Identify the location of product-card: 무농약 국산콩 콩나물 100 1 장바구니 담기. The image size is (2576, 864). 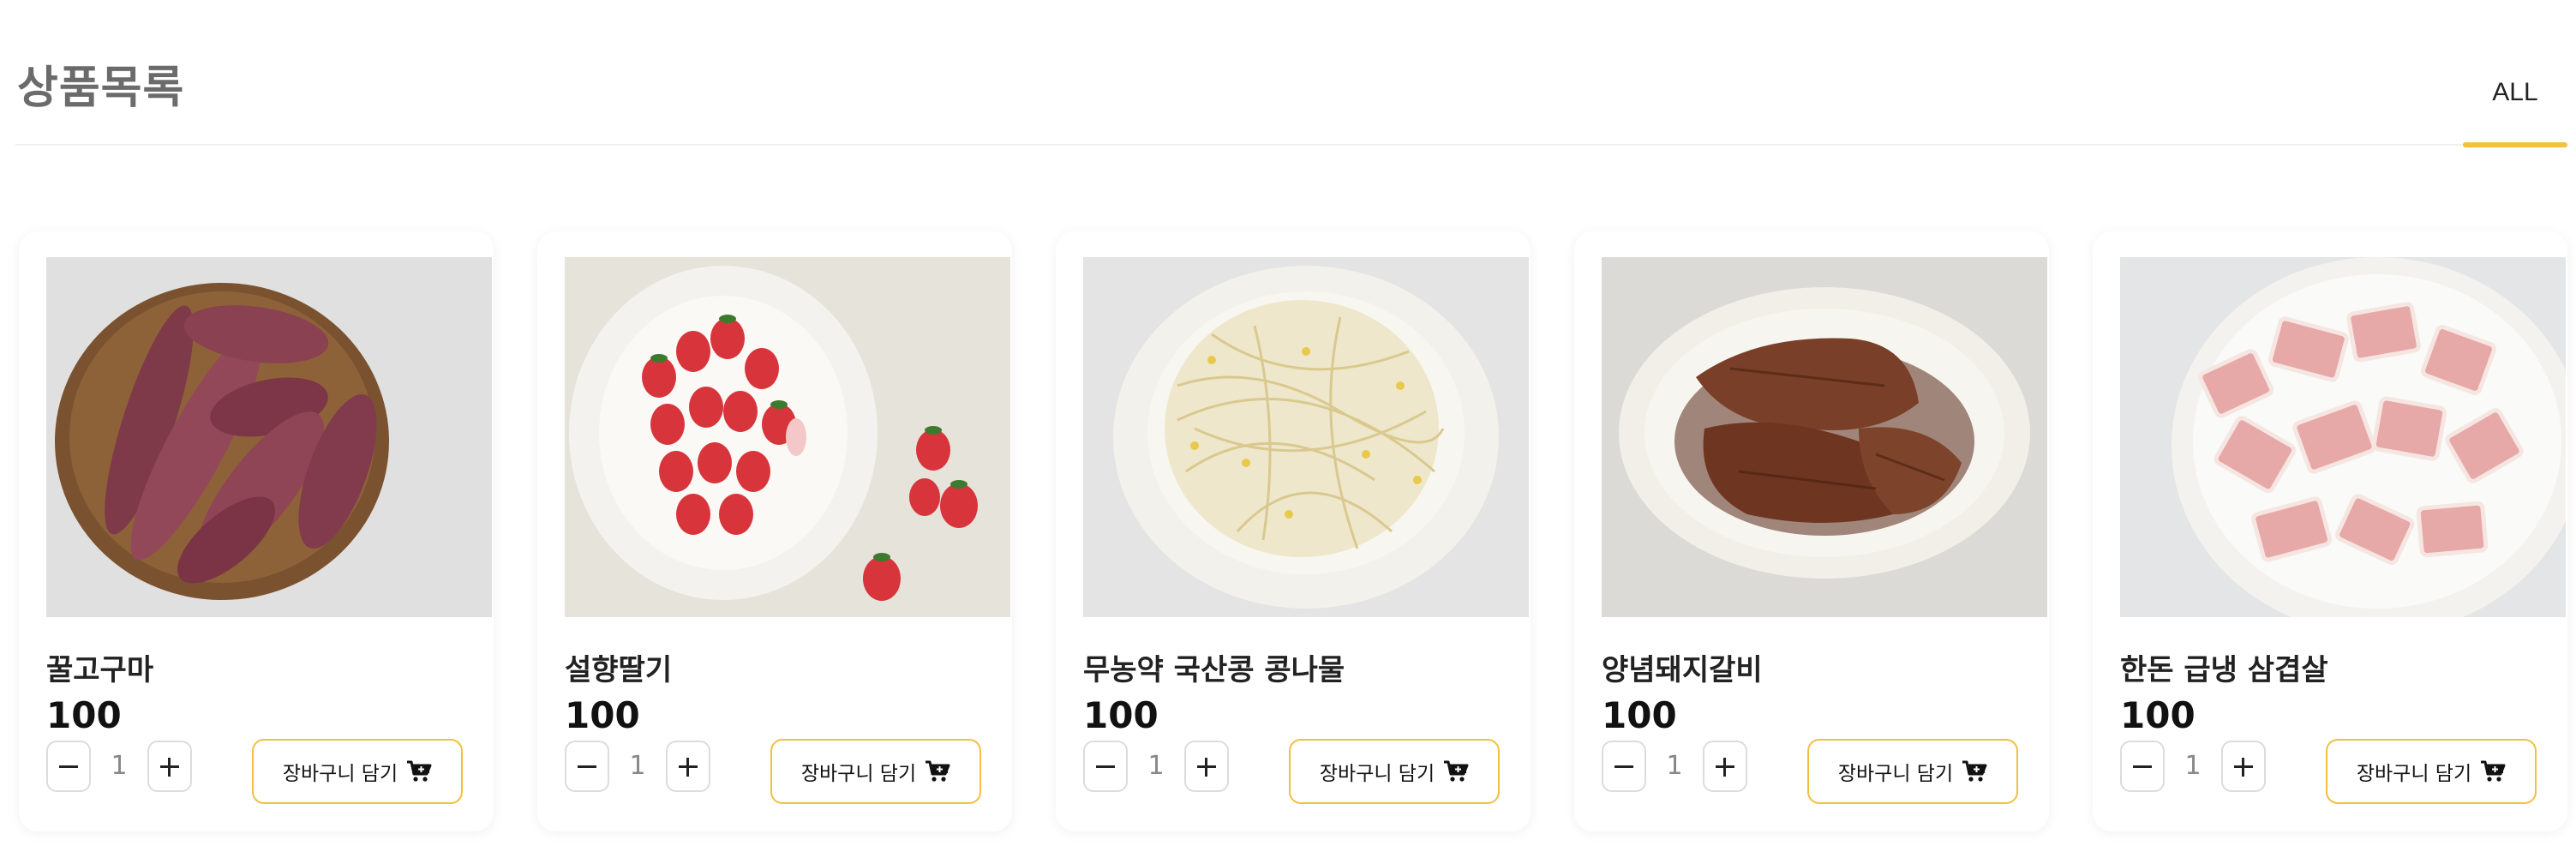
(1293, 531).